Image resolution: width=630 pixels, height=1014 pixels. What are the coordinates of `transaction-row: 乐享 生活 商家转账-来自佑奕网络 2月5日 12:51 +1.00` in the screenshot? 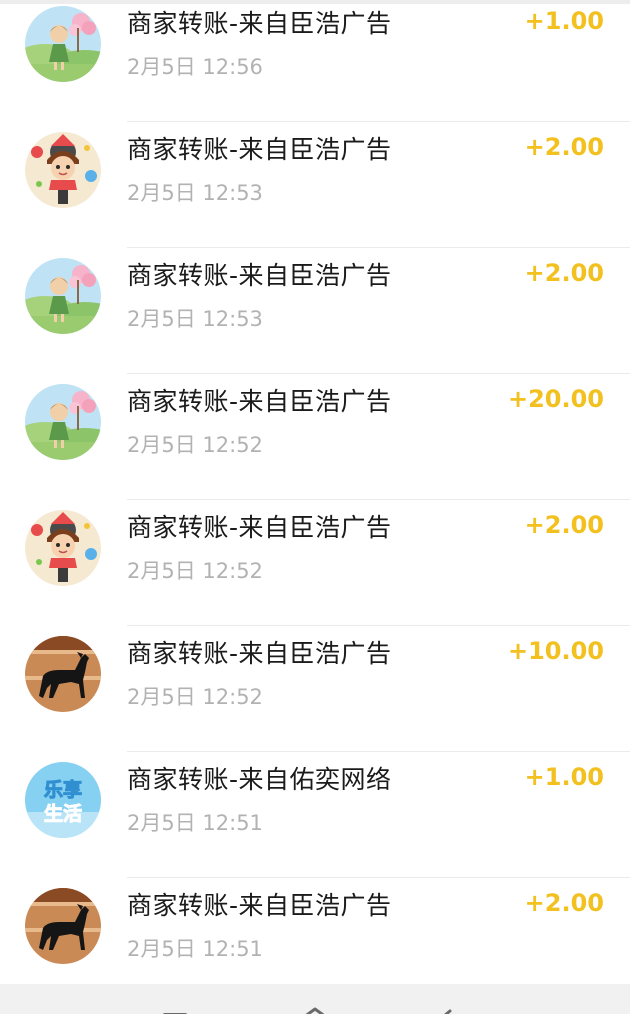 It's located at (315, 815).